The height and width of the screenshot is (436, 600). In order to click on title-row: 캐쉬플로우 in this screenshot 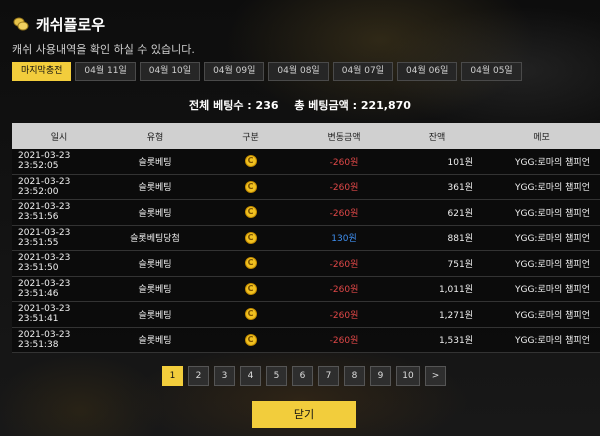, I will do `click(58, 24)`.